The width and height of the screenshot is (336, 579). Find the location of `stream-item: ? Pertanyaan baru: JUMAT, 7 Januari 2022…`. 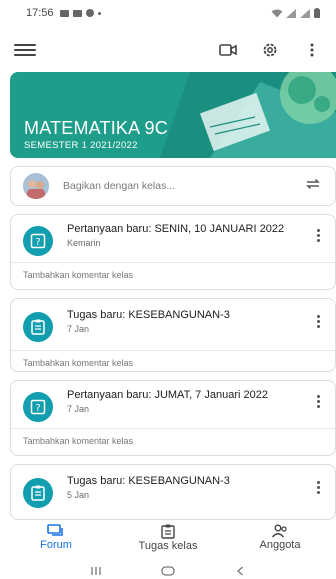

stream-item: ? Pertanyaan baru: JUMAT, 7 Januari 2022… is located at coordinates (173, 418).